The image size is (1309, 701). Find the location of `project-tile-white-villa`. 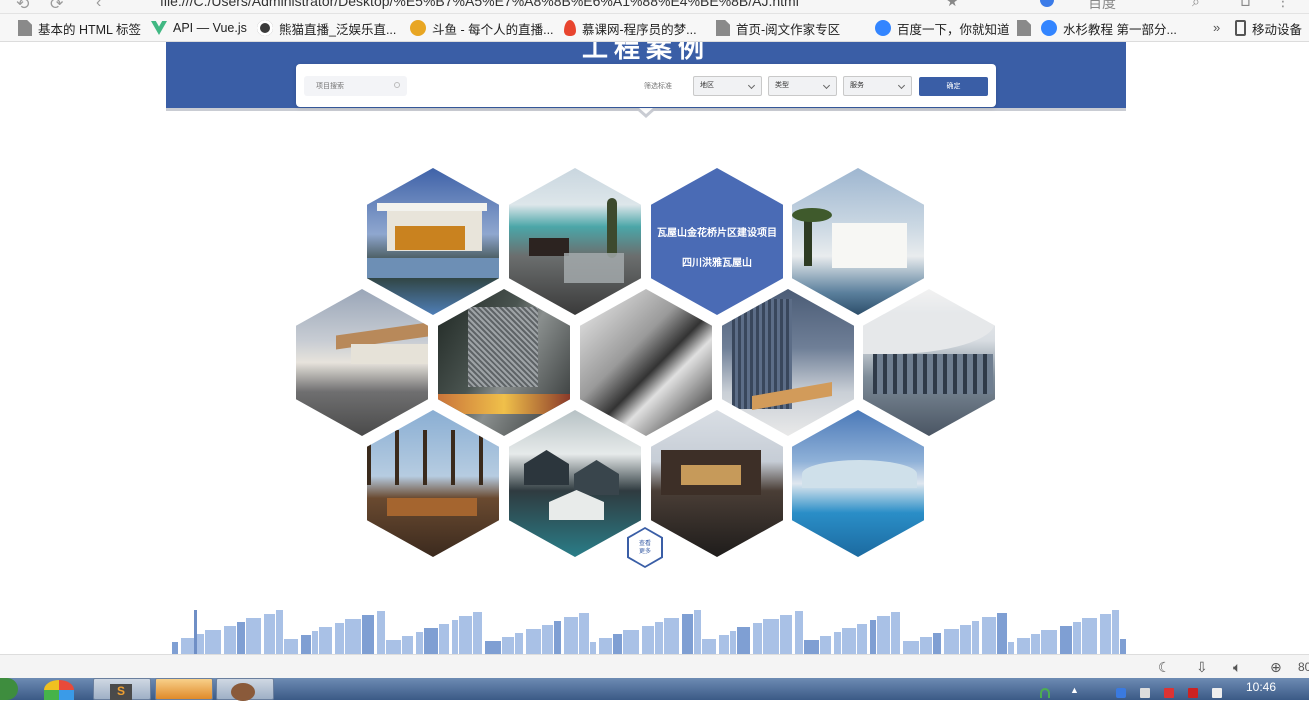

project-tile-white-villa is located at coordinates (858, 241).